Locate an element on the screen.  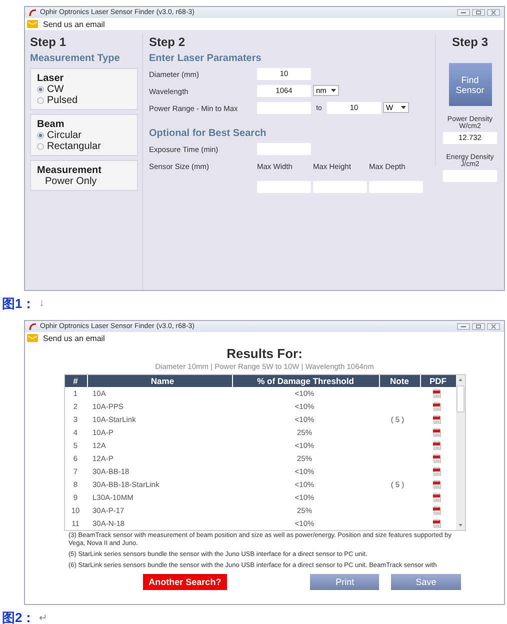
group-title: Beam is located at coordinates (51, 124).